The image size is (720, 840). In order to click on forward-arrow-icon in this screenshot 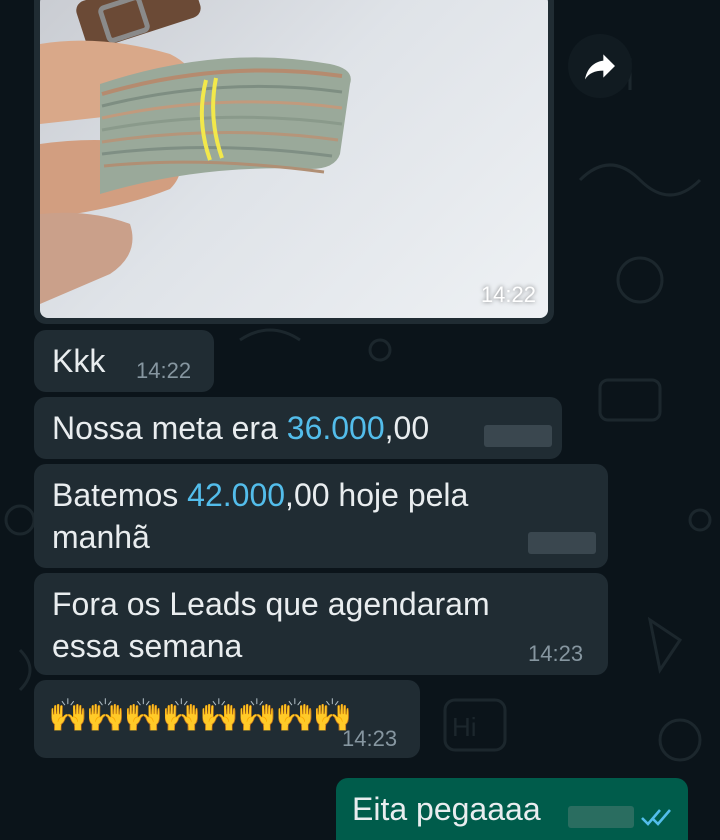, I will do `click(600, 67)`.